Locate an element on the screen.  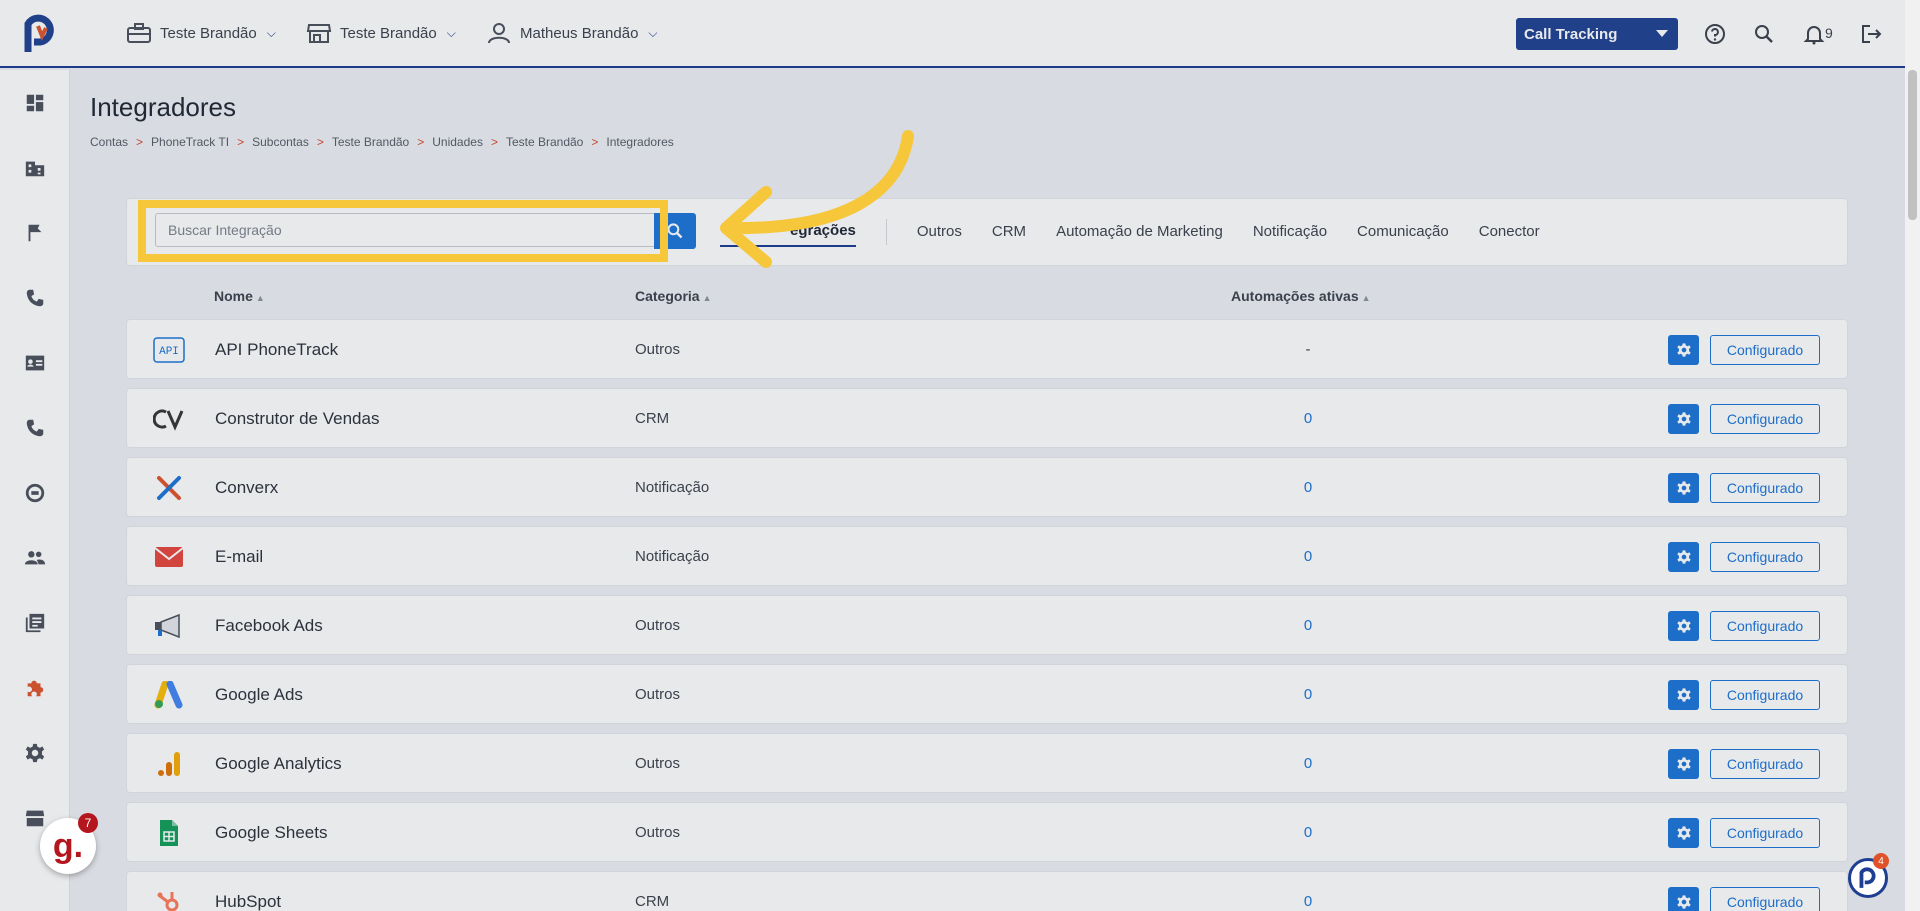
integration-category: Outros is located at coordinates (658, 763).